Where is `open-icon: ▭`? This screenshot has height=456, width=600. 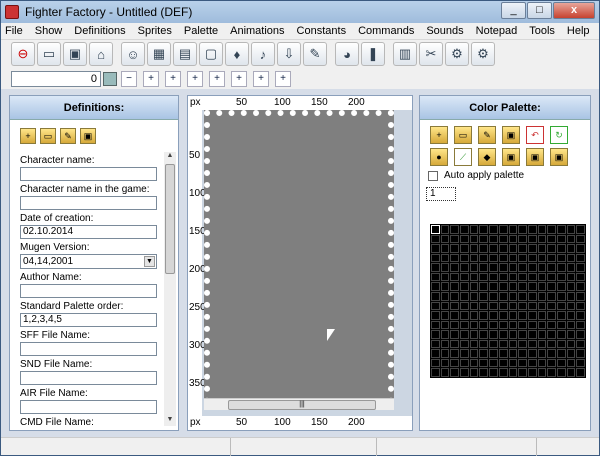 open-icon: ▭ is located at coordinates (49, 54).